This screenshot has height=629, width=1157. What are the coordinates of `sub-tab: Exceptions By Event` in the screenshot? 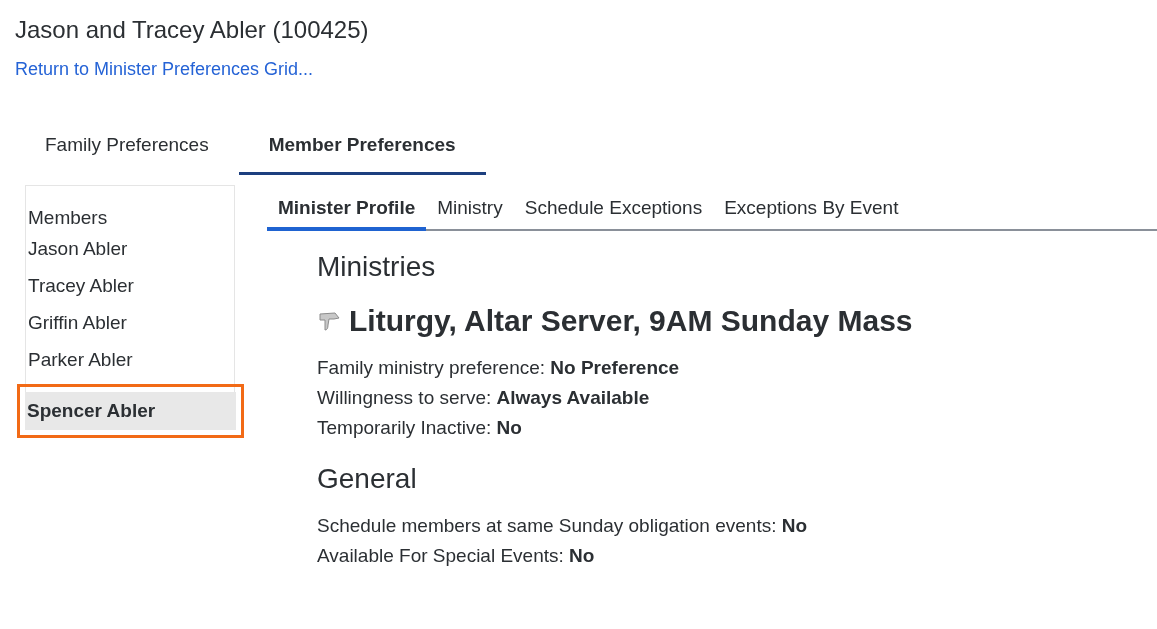 It's located at (811, 210).